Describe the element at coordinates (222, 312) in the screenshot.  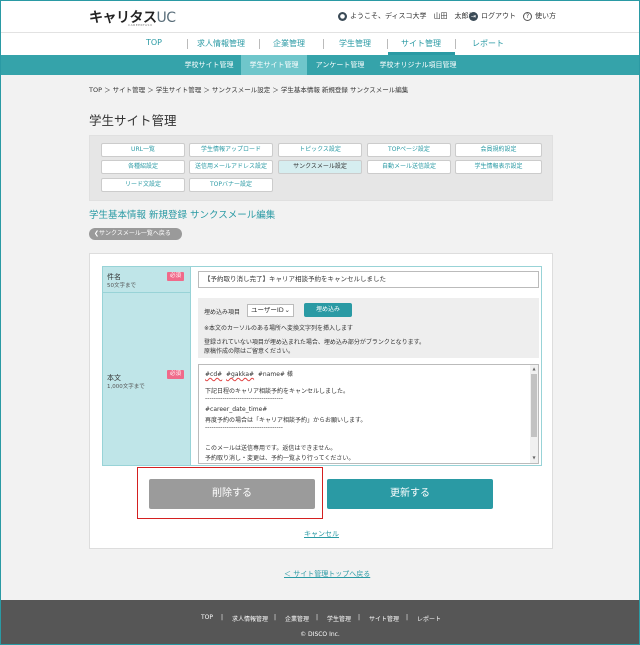
I see `embed-label: 埋め込み項目` at that location.